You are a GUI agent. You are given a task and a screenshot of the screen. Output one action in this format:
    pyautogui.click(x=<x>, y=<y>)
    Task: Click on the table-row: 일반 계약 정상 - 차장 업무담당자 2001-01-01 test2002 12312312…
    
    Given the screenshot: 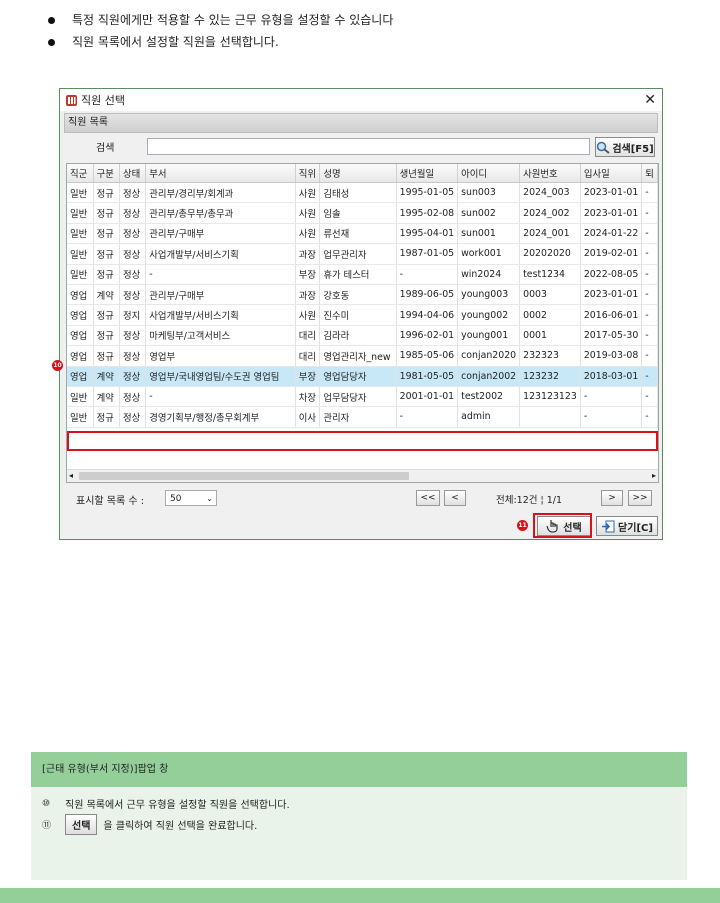 What is the action you would take?
    pyautogui.click(x=362, y=397)
    